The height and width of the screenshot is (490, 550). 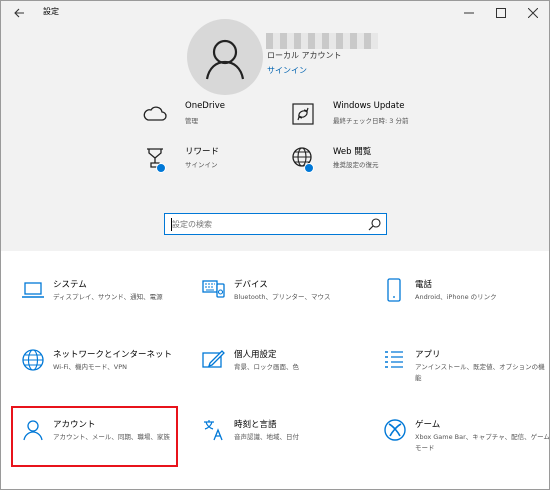 What do you see at coordinates (201, 165) in the screenshot?
I see `service-sub: サインイン` at bounding box center [201, 165].